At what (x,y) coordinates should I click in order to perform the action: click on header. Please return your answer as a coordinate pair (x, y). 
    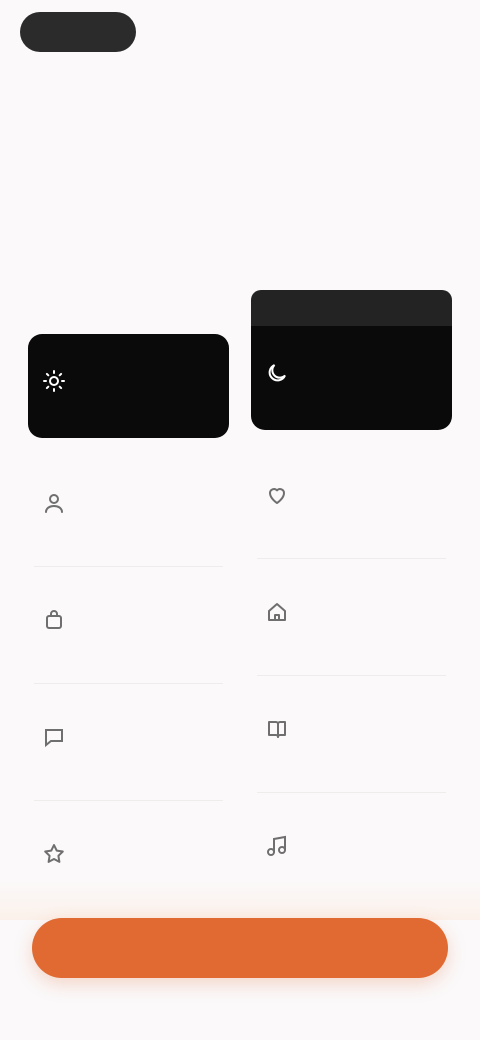
    Looking at the image, I should click on (240, 32).